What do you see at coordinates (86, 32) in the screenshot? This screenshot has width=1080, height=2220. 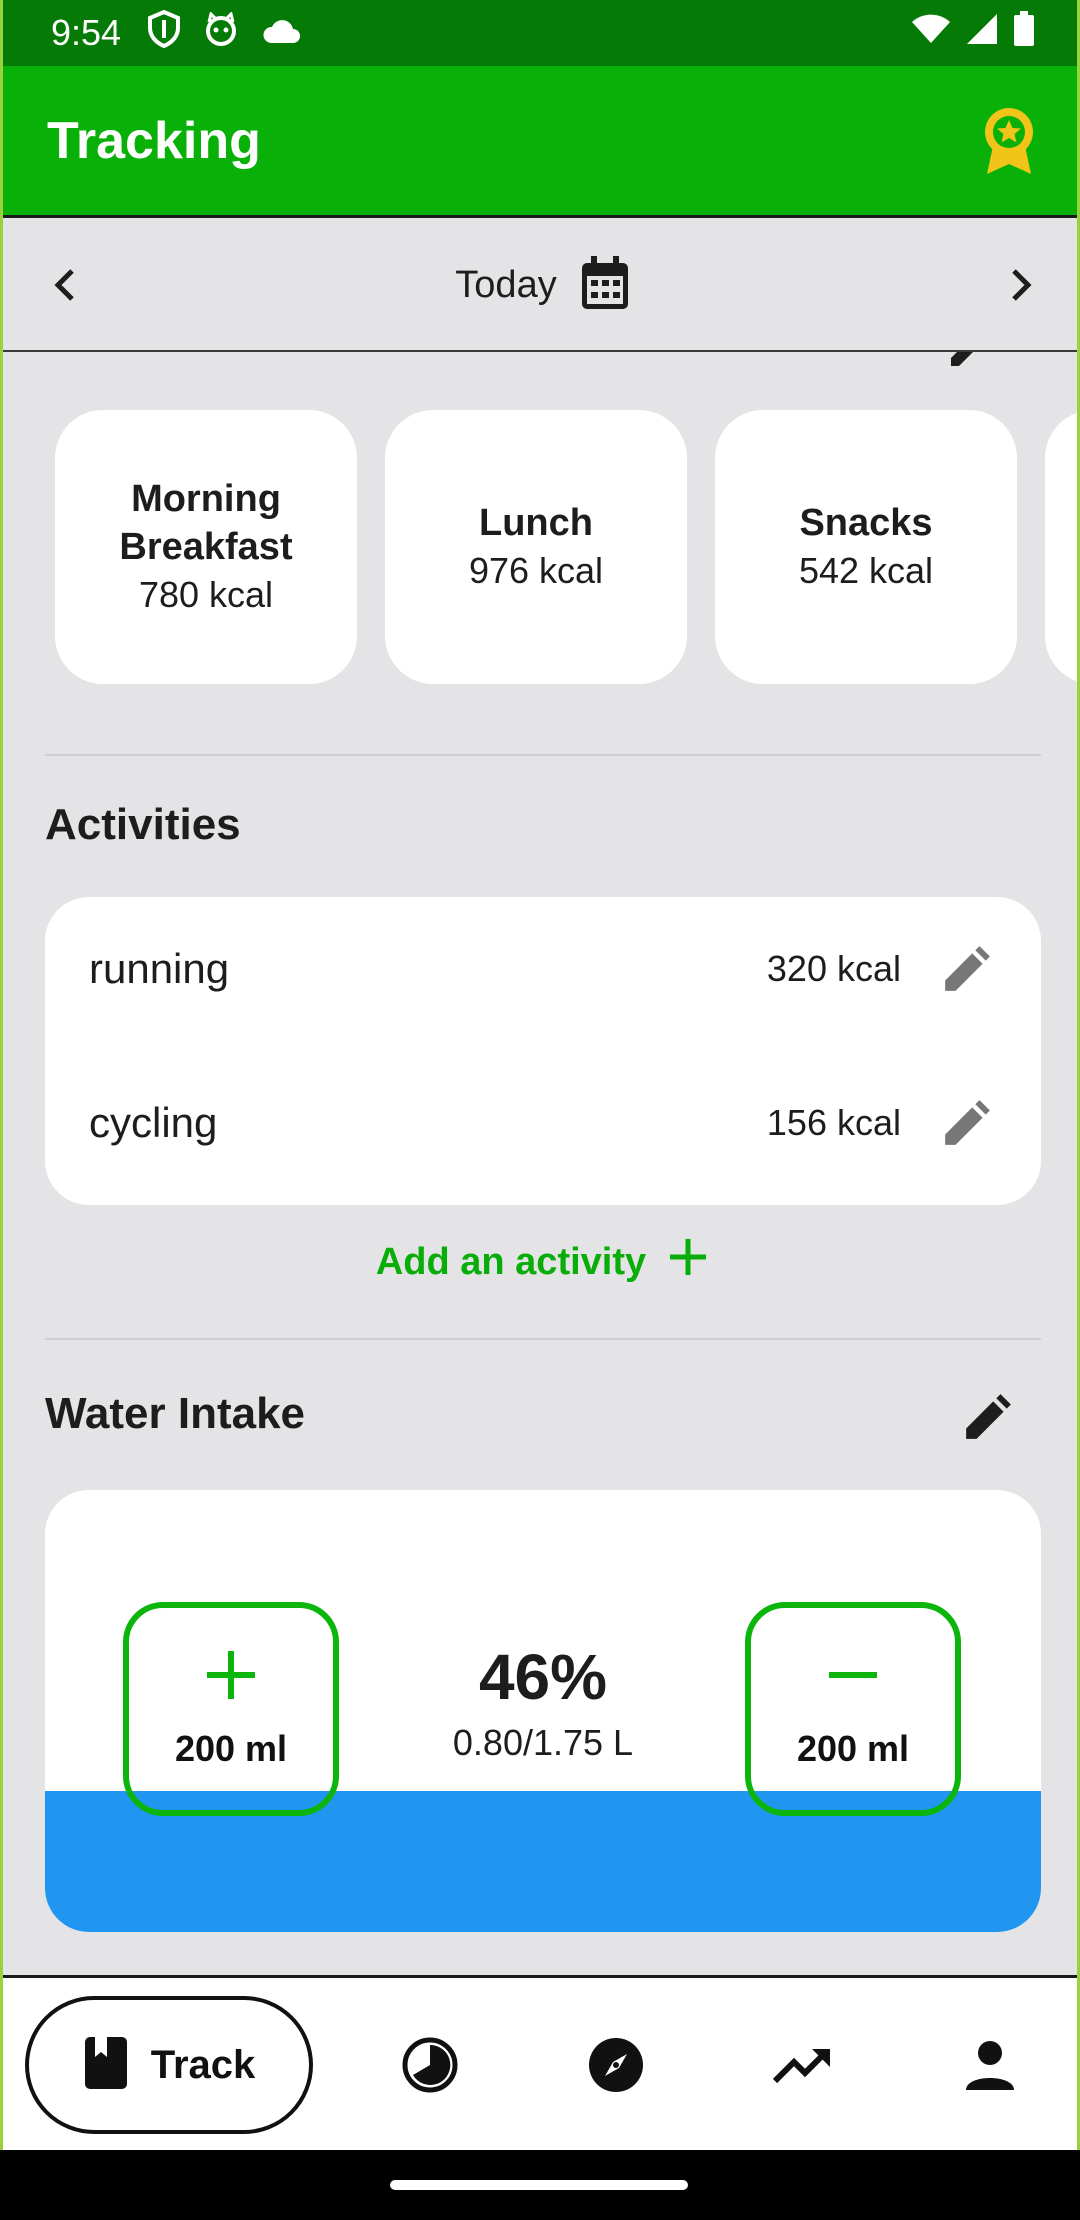 I see `status-time: 9:54` at bounding box center [86, 32].